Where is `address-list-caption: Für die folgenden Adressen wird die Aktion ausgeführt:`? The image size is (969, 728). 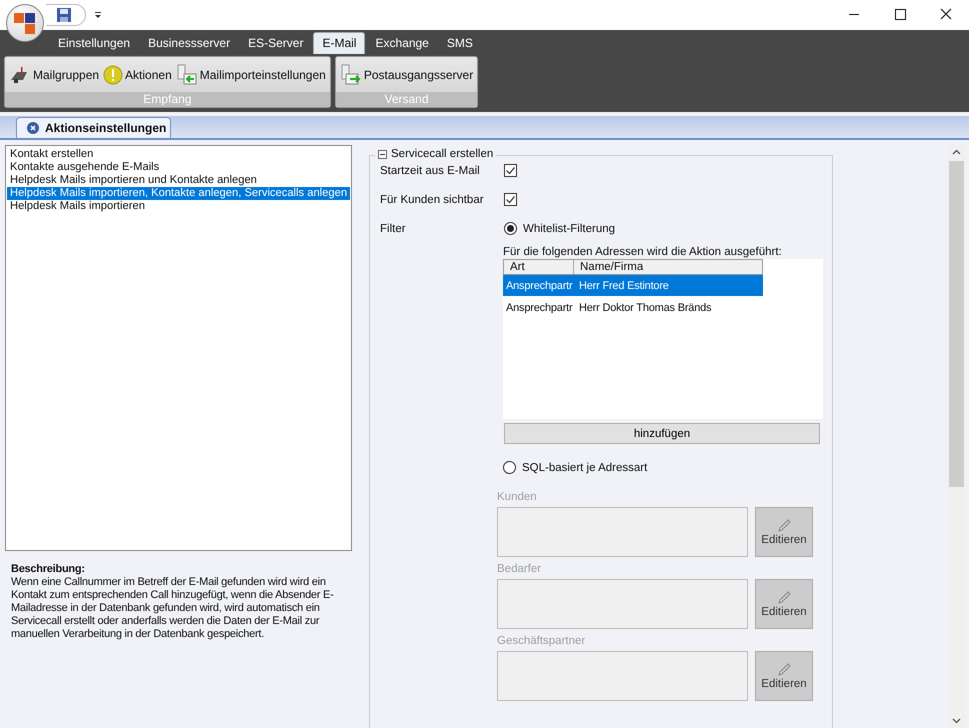 address-list-caption: Für die folgenden Adressen wird die Aktion ausgeführt: is located at coordinates (643, 252).